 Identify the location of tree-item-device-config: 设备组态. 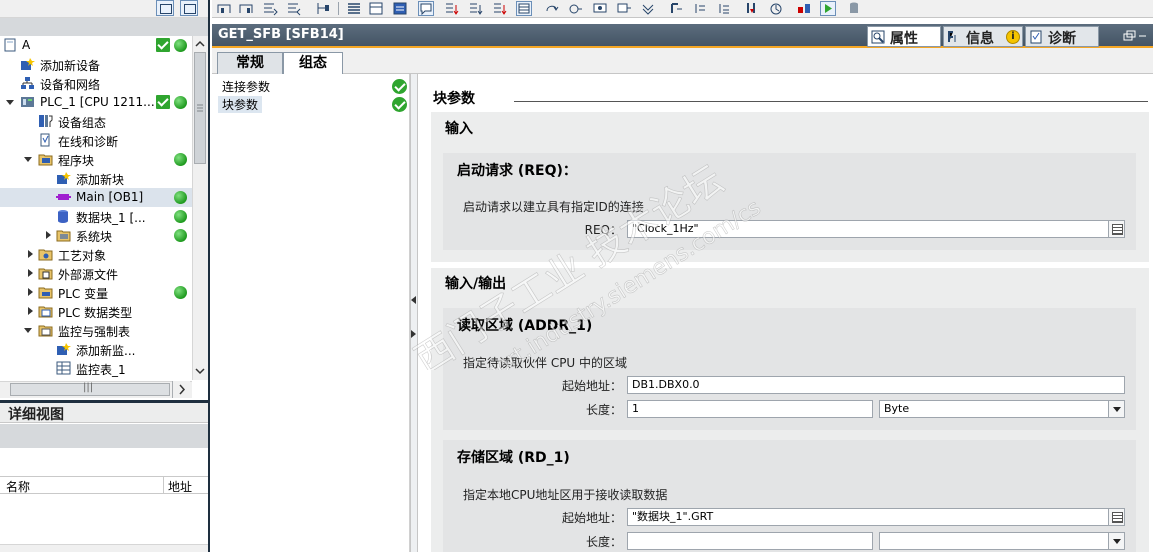
(96, 121).